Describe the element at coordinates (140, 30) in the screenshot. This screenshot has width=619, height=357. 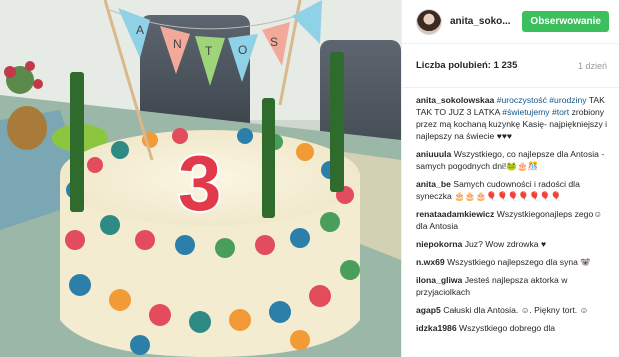
I see `banner-letter-1: A` at that location.